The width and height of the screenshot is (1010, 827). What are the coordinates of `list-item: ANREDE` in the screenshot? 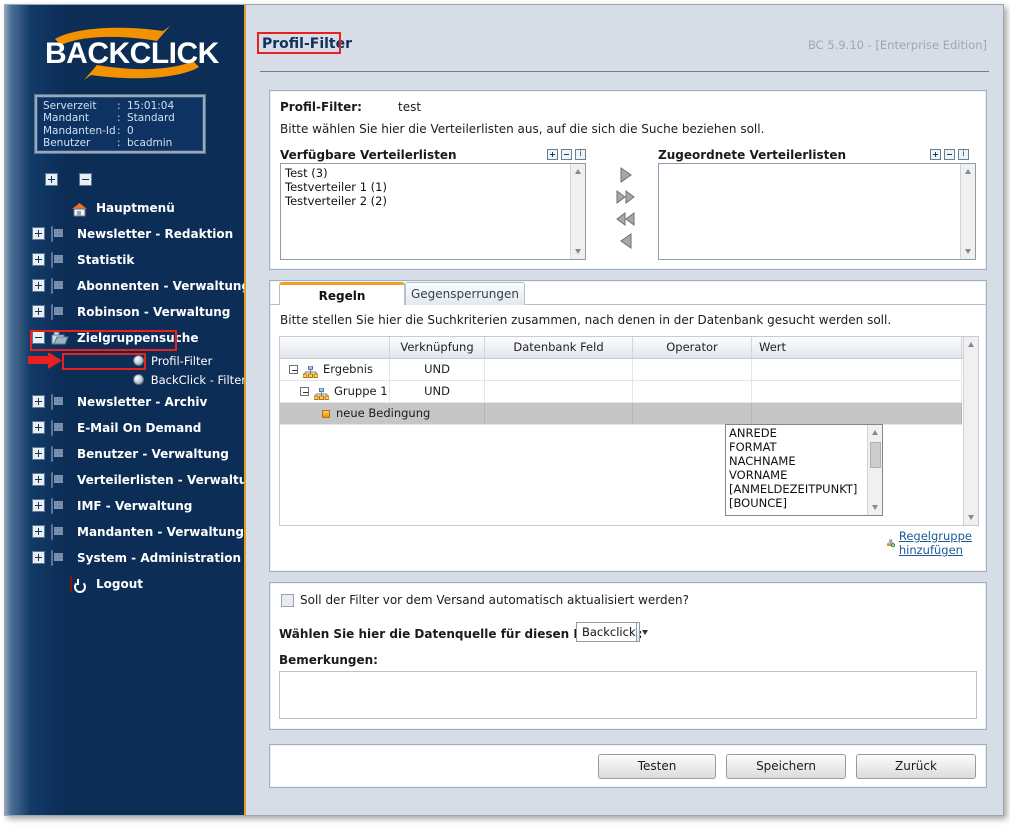 It's located at (796, 433).